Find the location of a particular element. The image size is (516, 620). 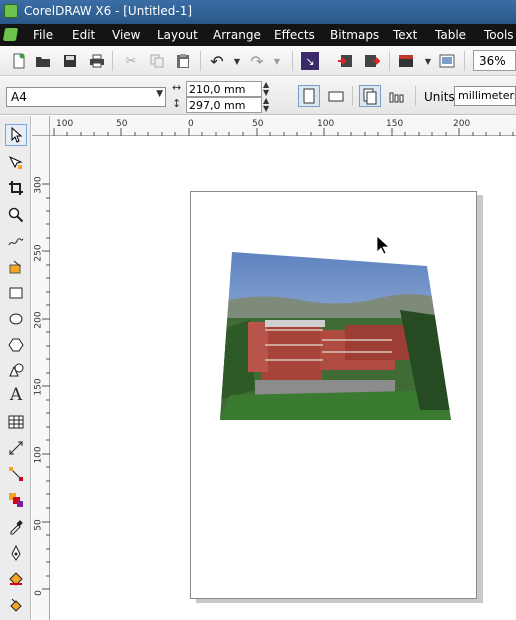

ruler-v-label: 150 is located at coordinates (38, 387).